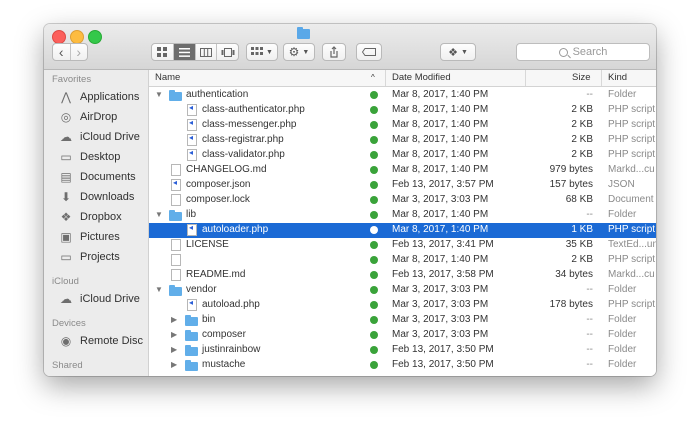 The height and width of the screenshot is (439, 700). I want to click on search-field: Search, so click(583, 52).